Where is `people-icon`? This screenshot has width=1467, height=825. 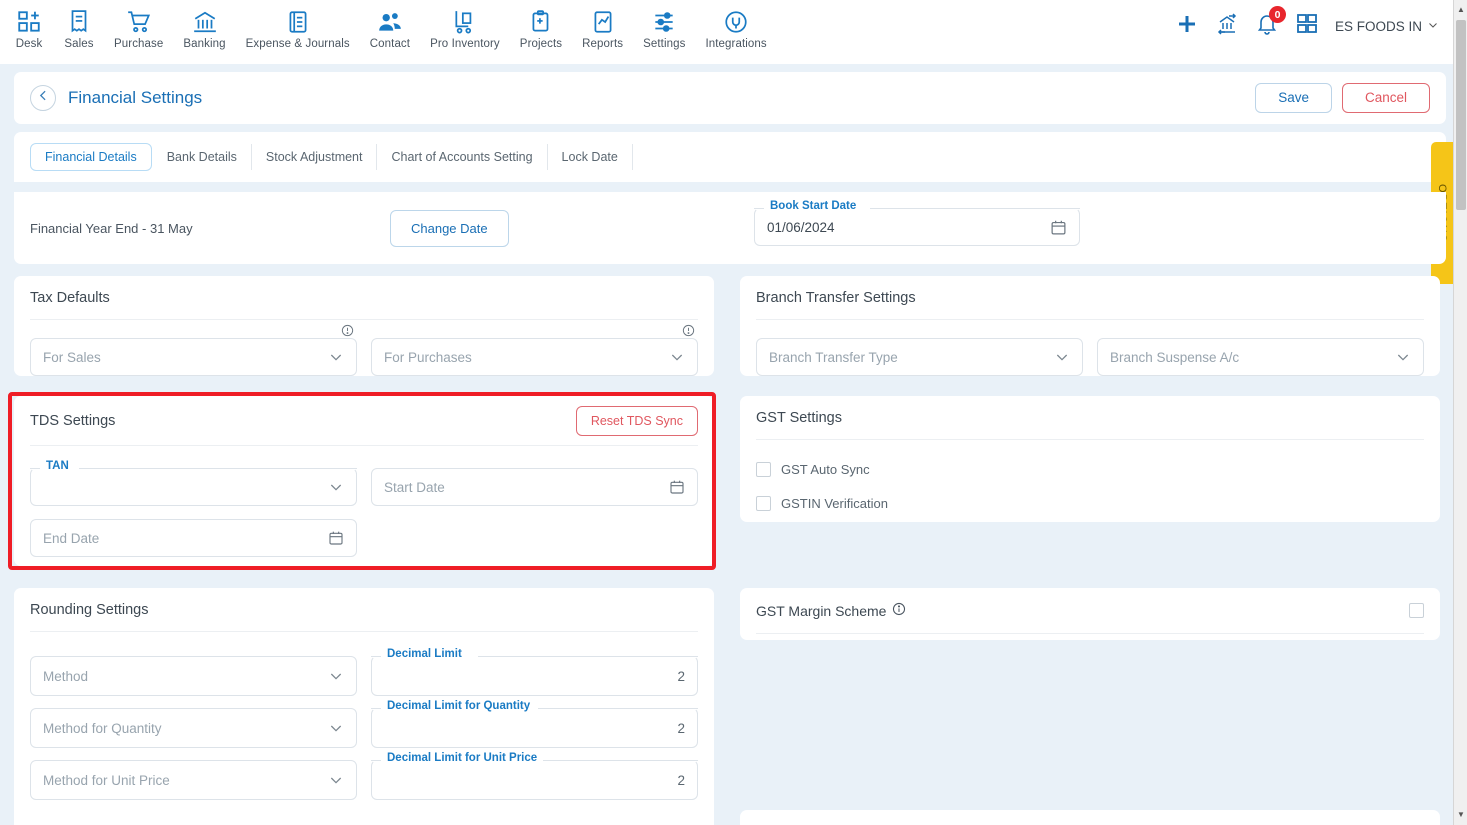
people-icon is located at coordinates (390, 22).